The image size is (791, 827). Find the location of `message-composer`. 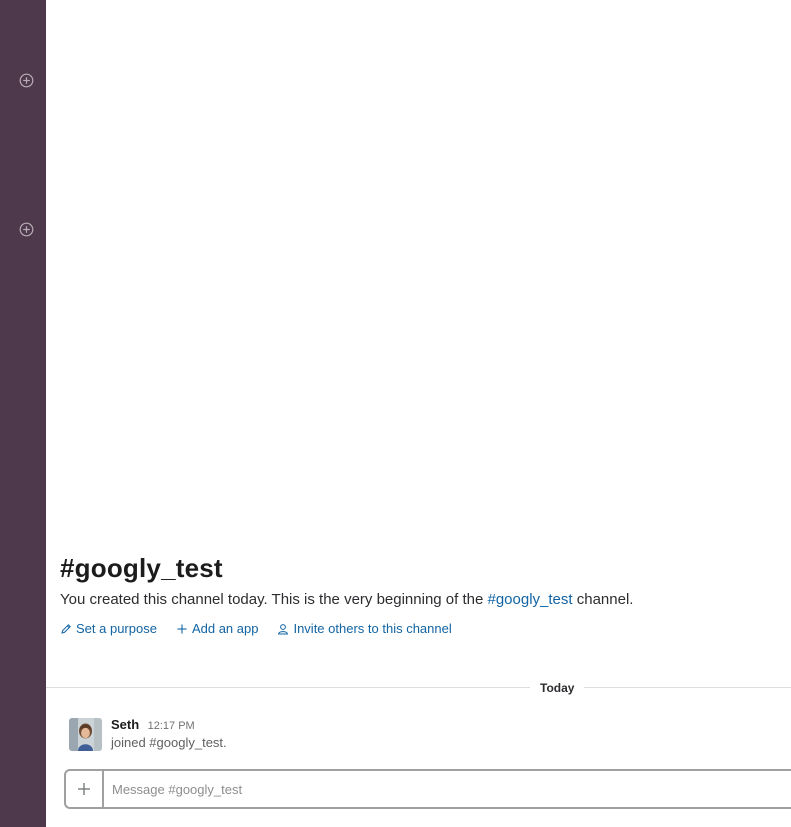

message-composer is located at coordinates (427, 789).